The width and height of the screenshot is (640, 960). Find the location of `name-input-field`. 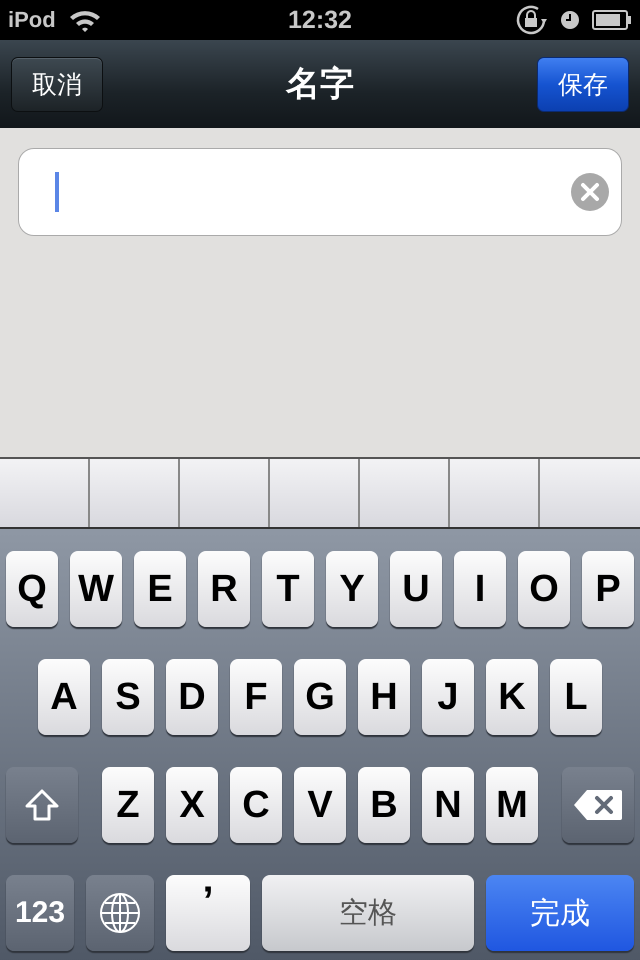

name-input-field is located at coordinates (320, 192).